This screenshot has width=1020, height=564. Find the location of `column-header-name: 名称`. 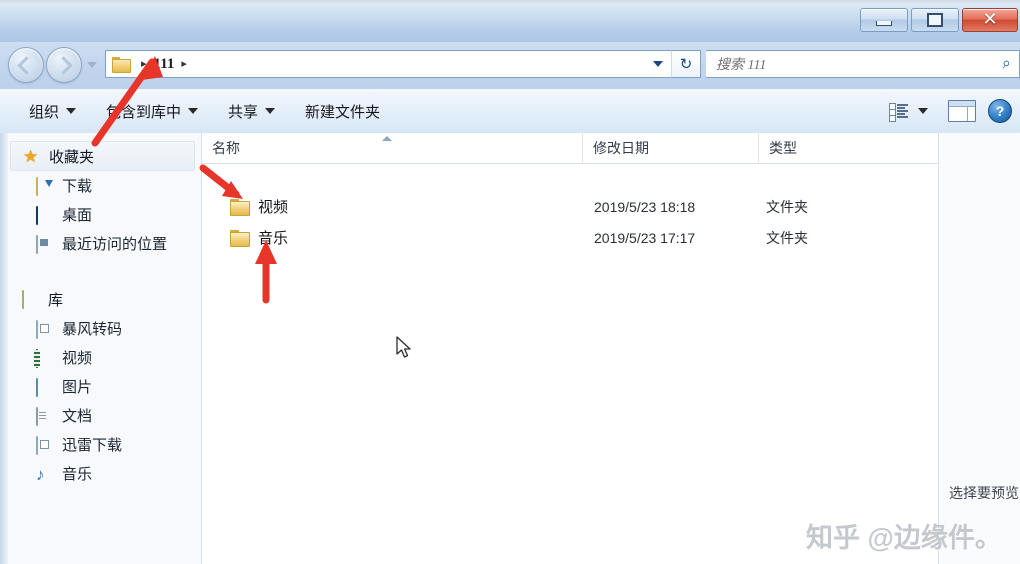

column-header-name: 名称 is located at coordinates (392, 148).